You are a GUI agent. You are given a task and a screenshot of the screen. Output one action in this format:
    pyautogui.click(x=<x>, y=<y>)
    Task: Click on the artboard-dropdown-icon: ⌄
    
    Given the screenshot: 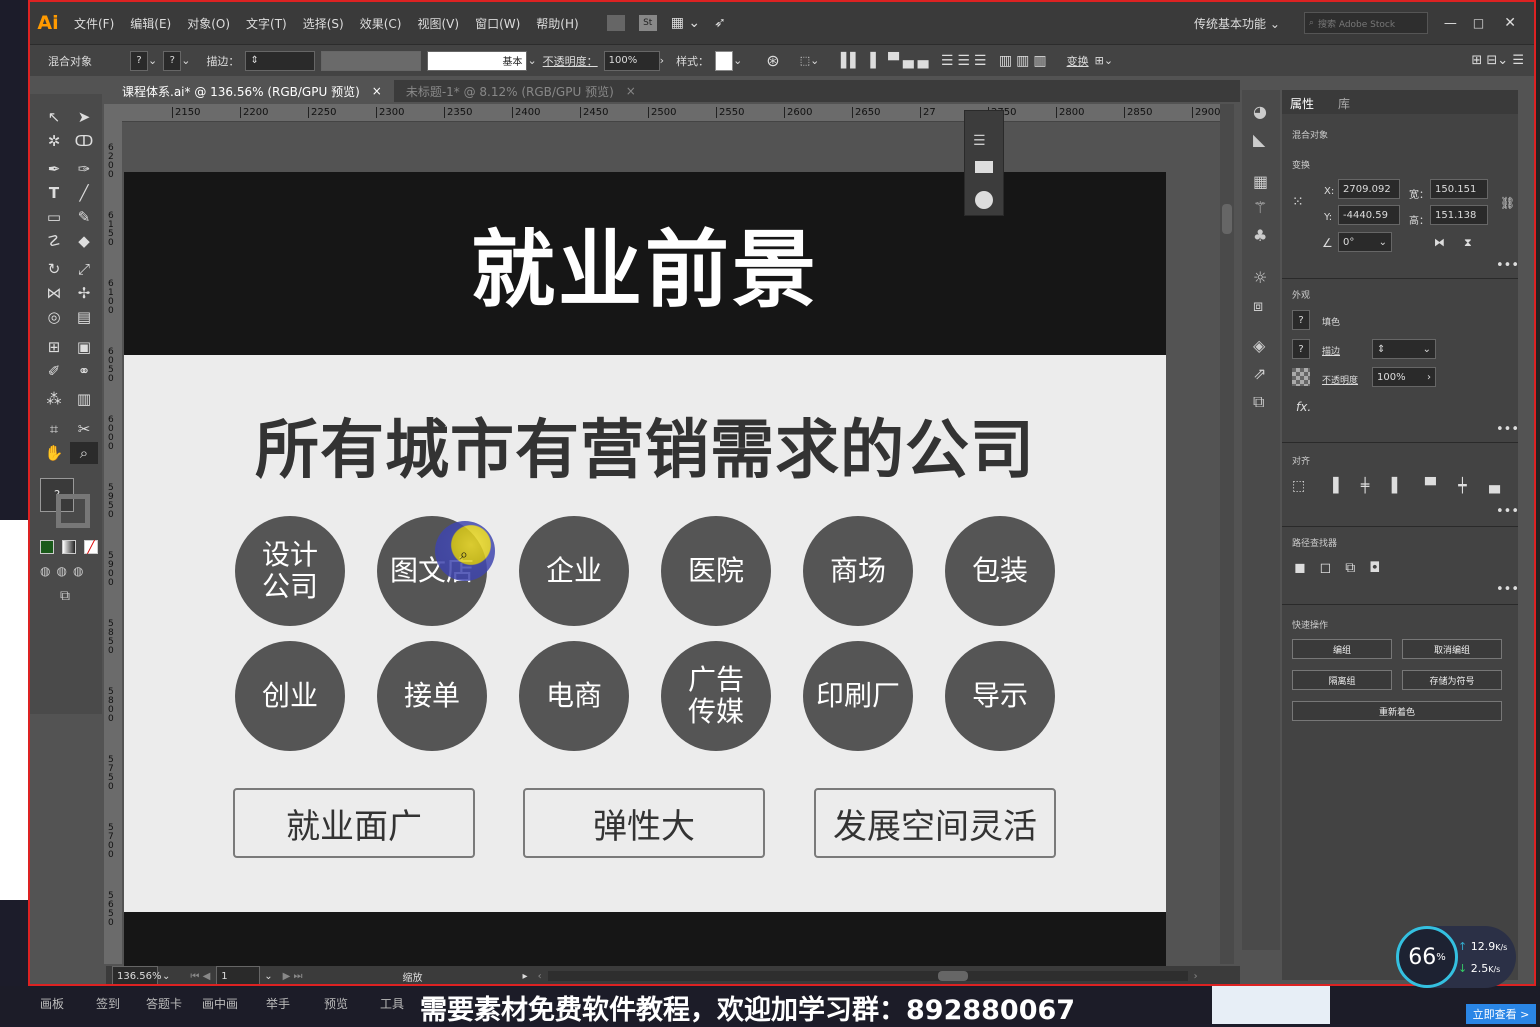 What is the action you would take?
    pyautogui.click(x=268, y=976)
    